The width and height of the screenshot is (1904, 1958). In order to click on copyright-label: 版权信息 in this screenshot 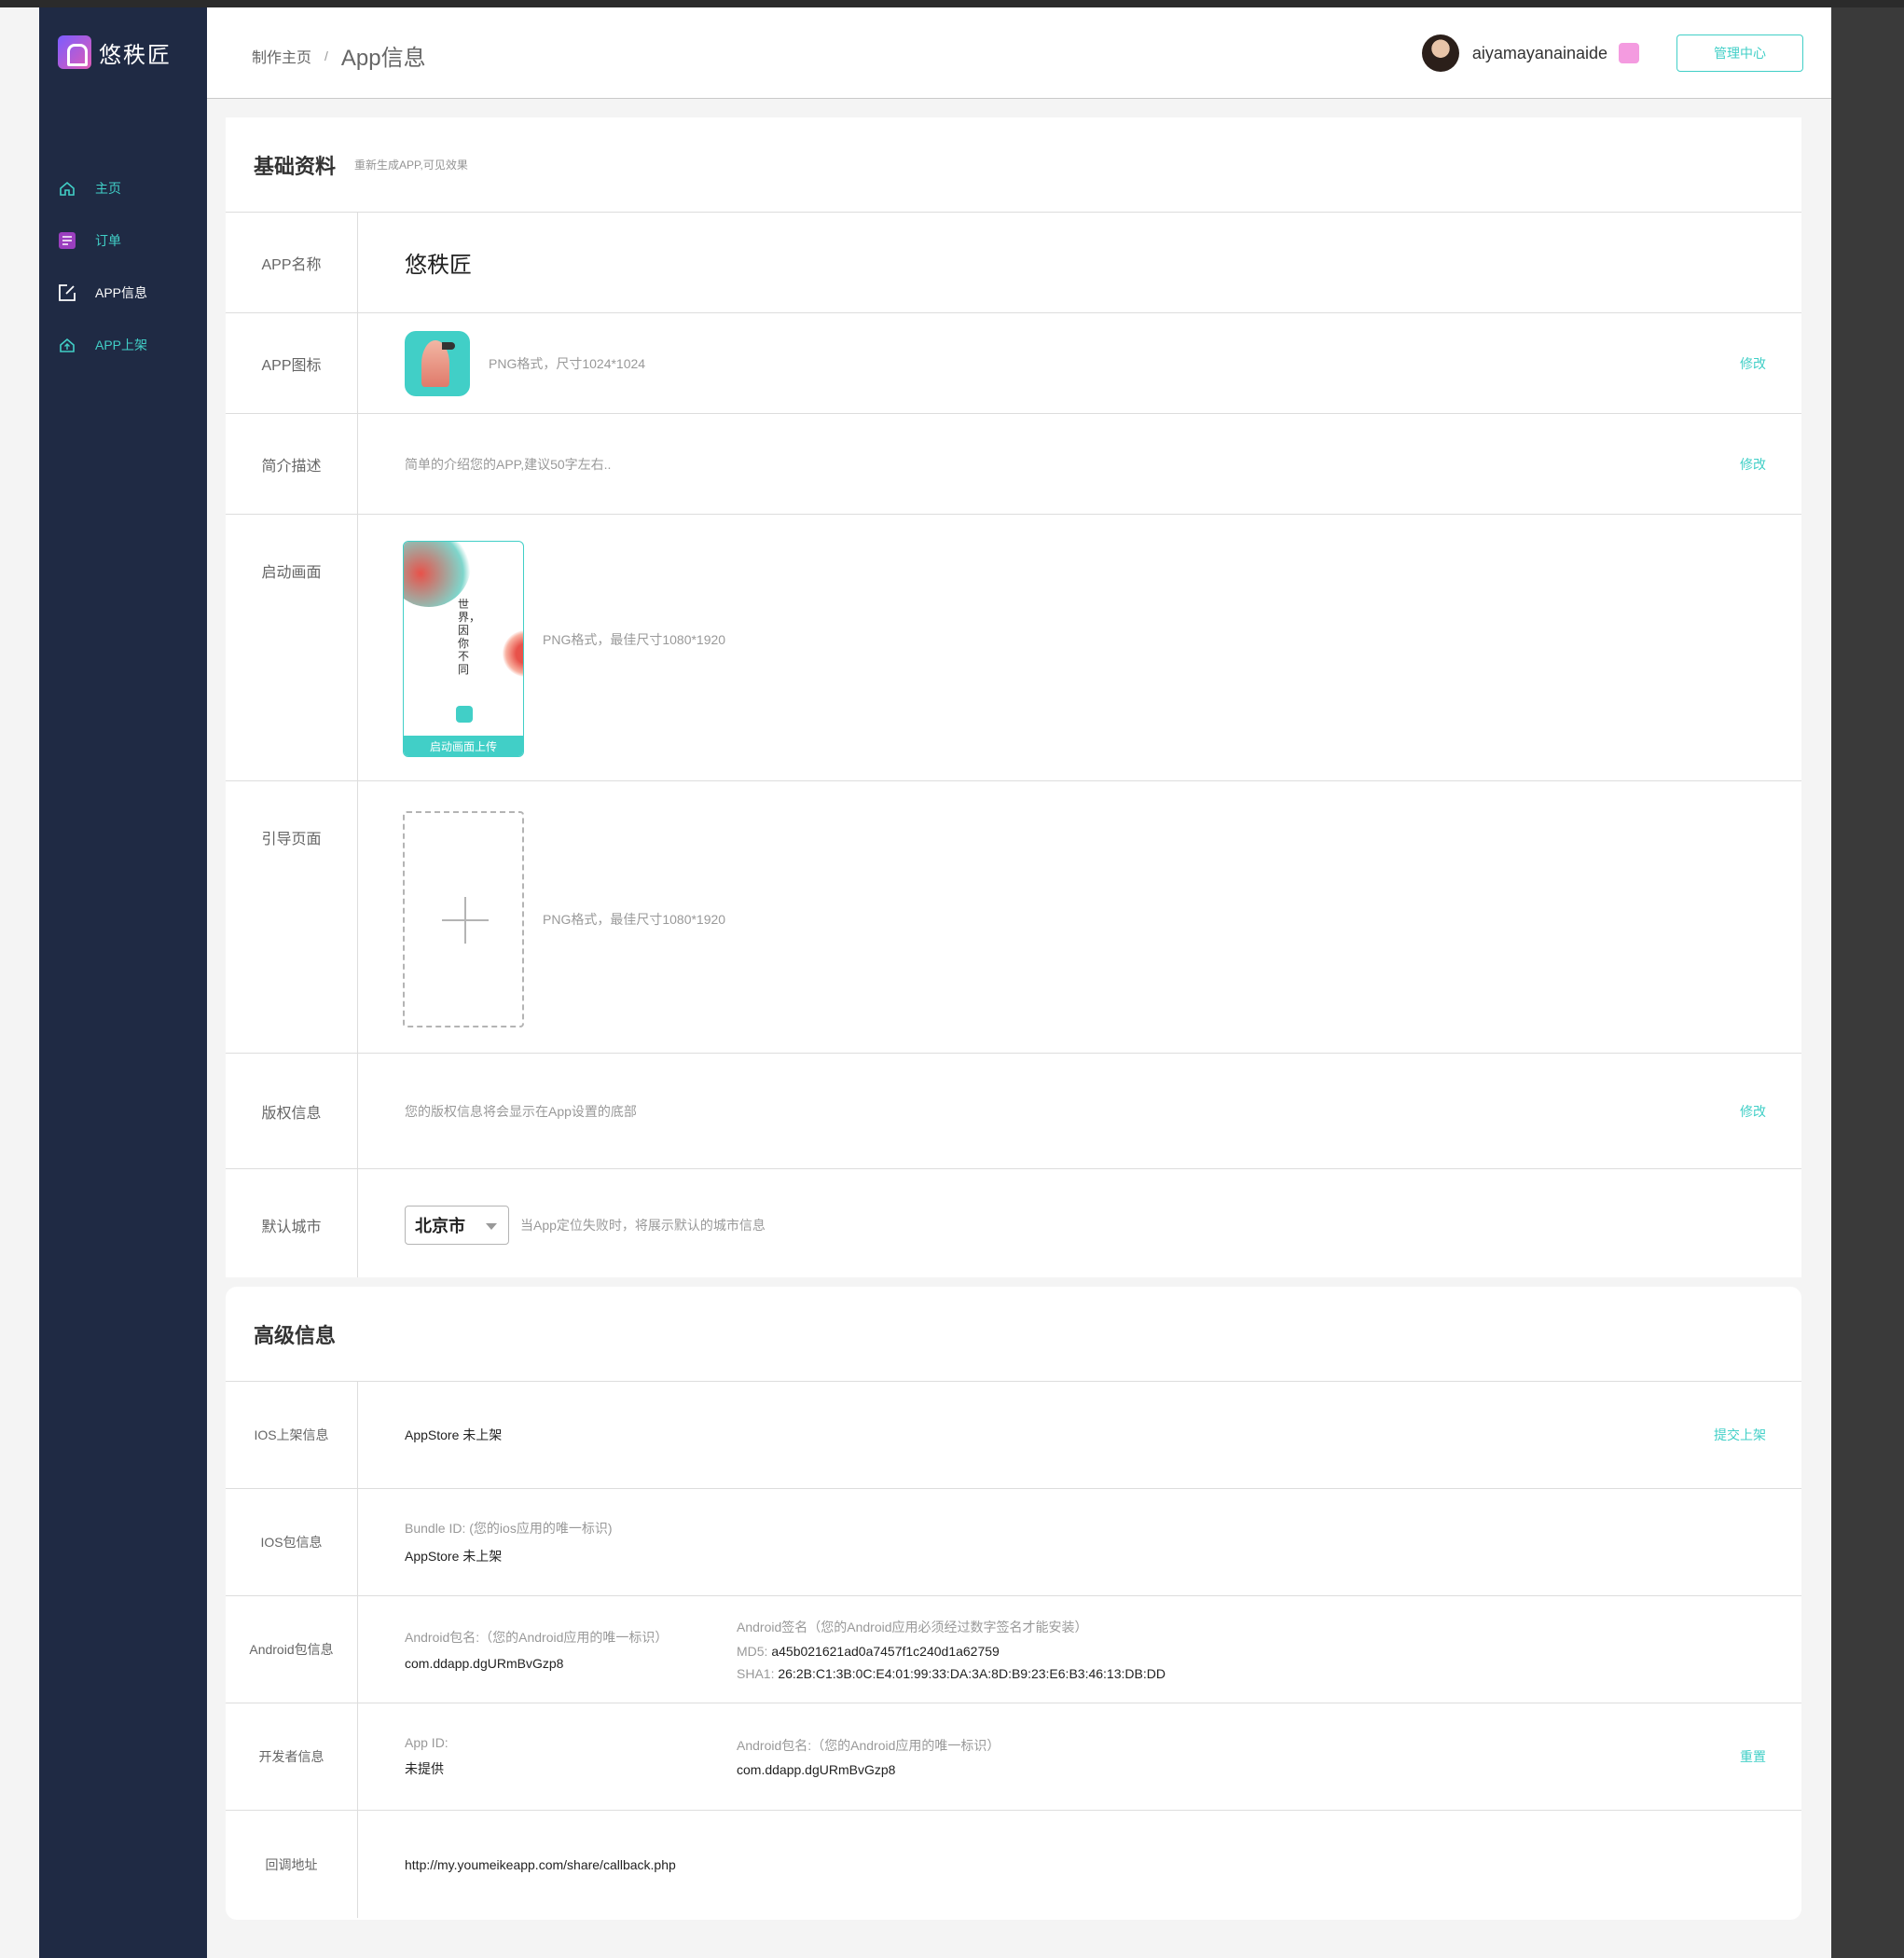, I will do `click(292, 1111)`.